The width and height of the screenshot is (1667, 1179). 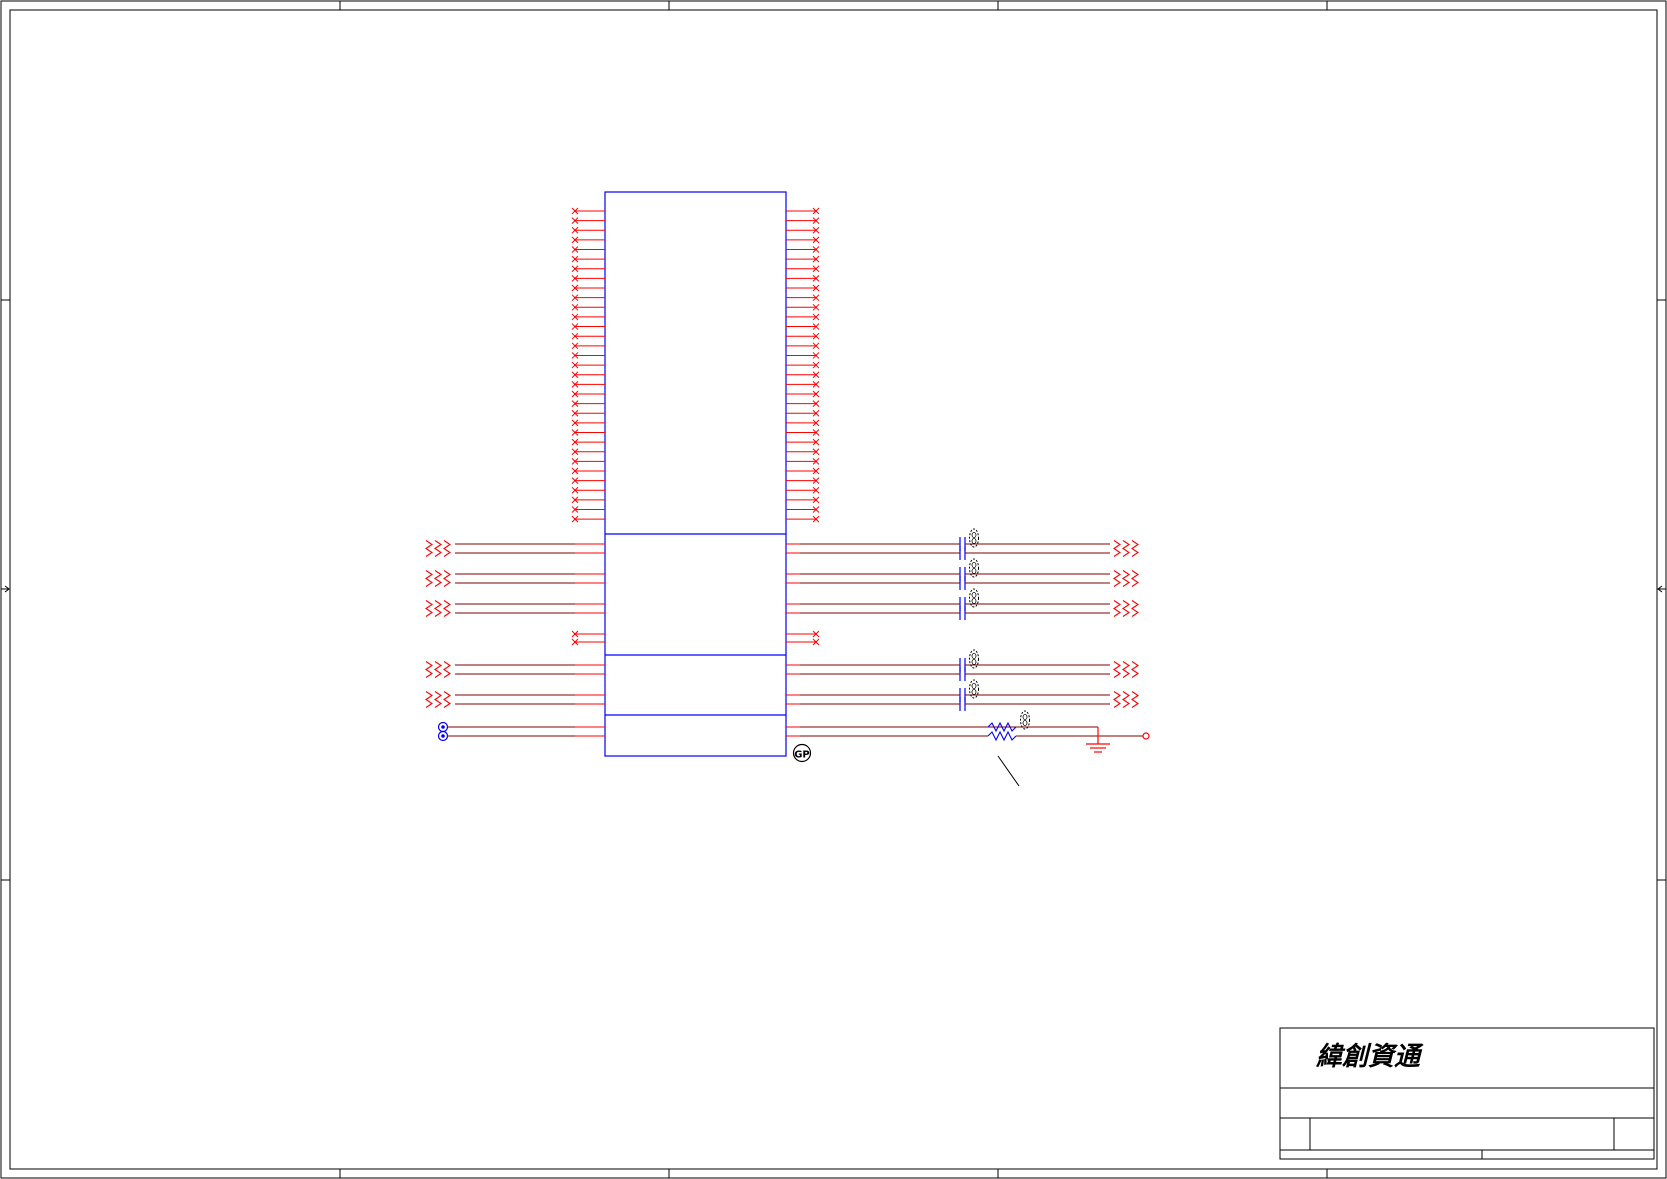 What do you see at coordinates (695, 474) in the screenshot?
I see `connector-body` at bounding box center [695, 474].